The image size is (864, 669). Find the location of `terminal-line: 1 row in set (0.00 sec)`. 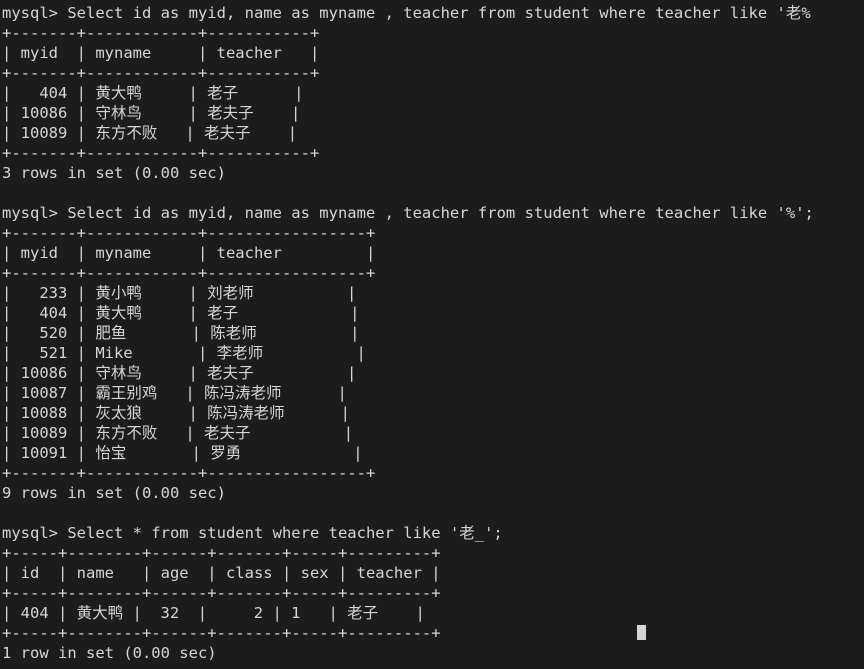

terminal-line: 1 row in set (0.00 sec) is located at coordinates (109, 653).